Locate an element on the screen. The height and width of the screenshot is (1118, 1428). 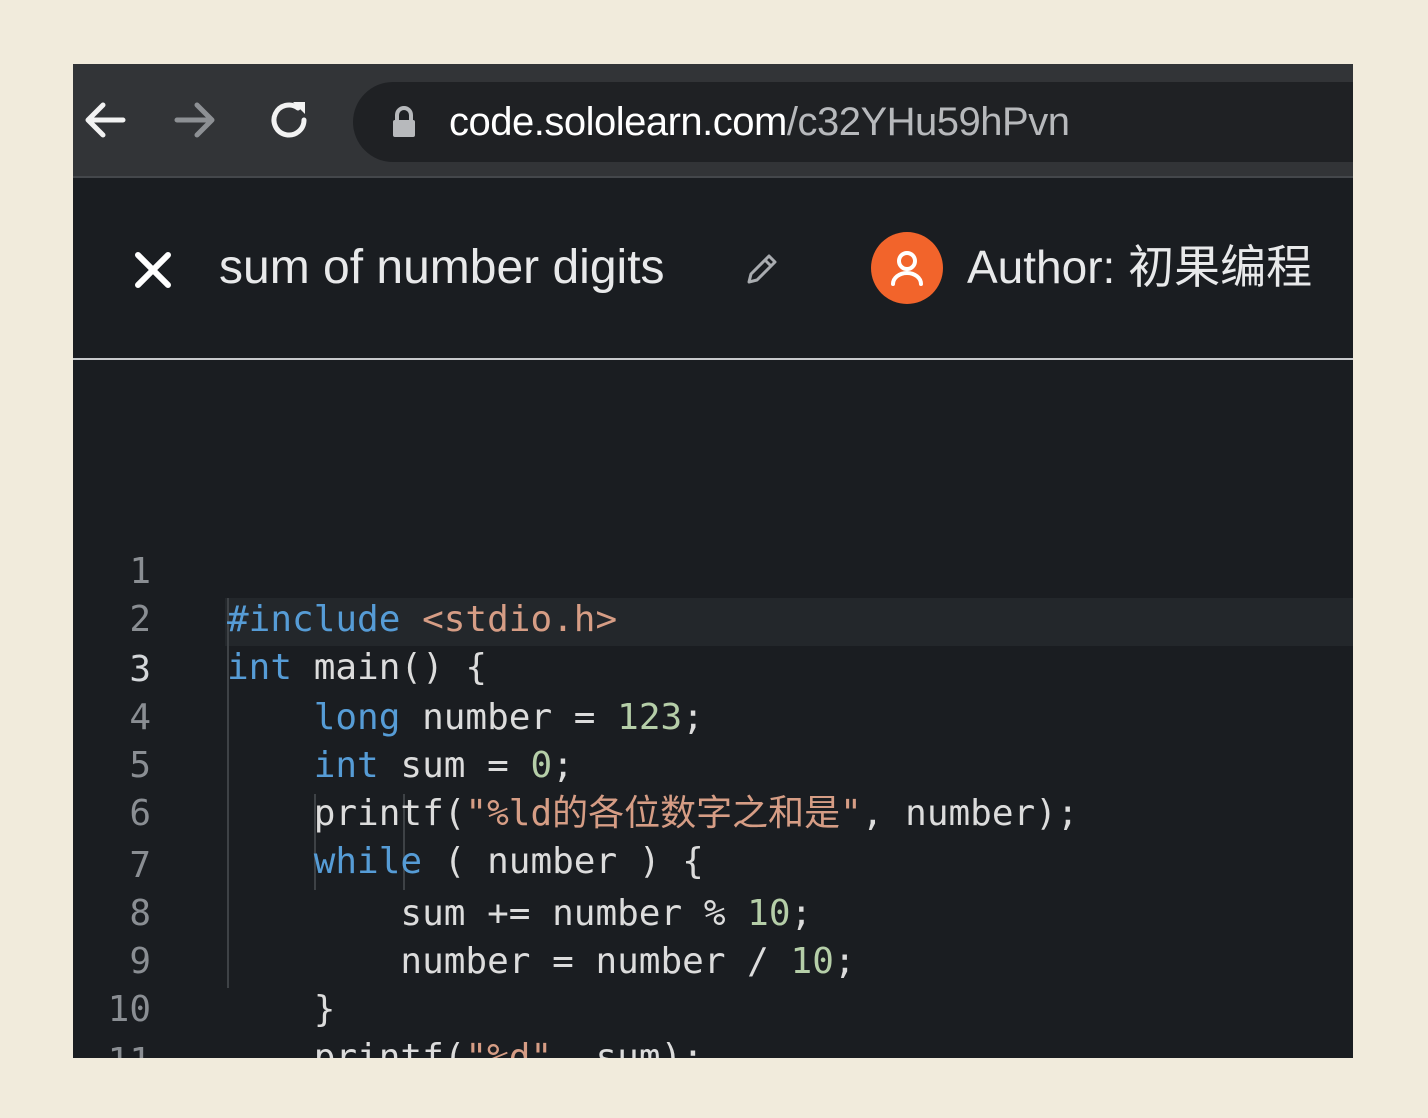
code-line: 7 sum += number % 10; is located at coordinates (713, 864).